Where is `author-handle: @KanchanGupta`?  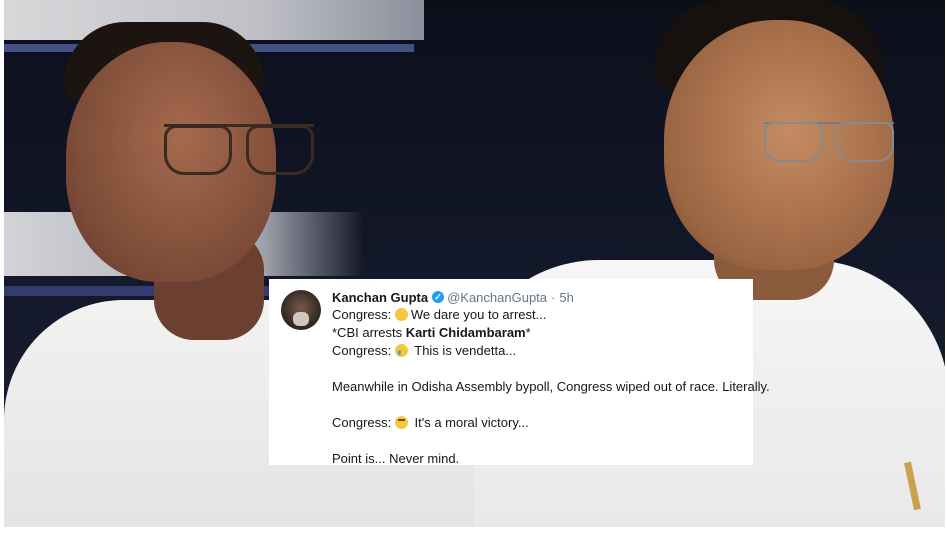
author-handle: @KanchanGupta is located at coordinates (497, 297).